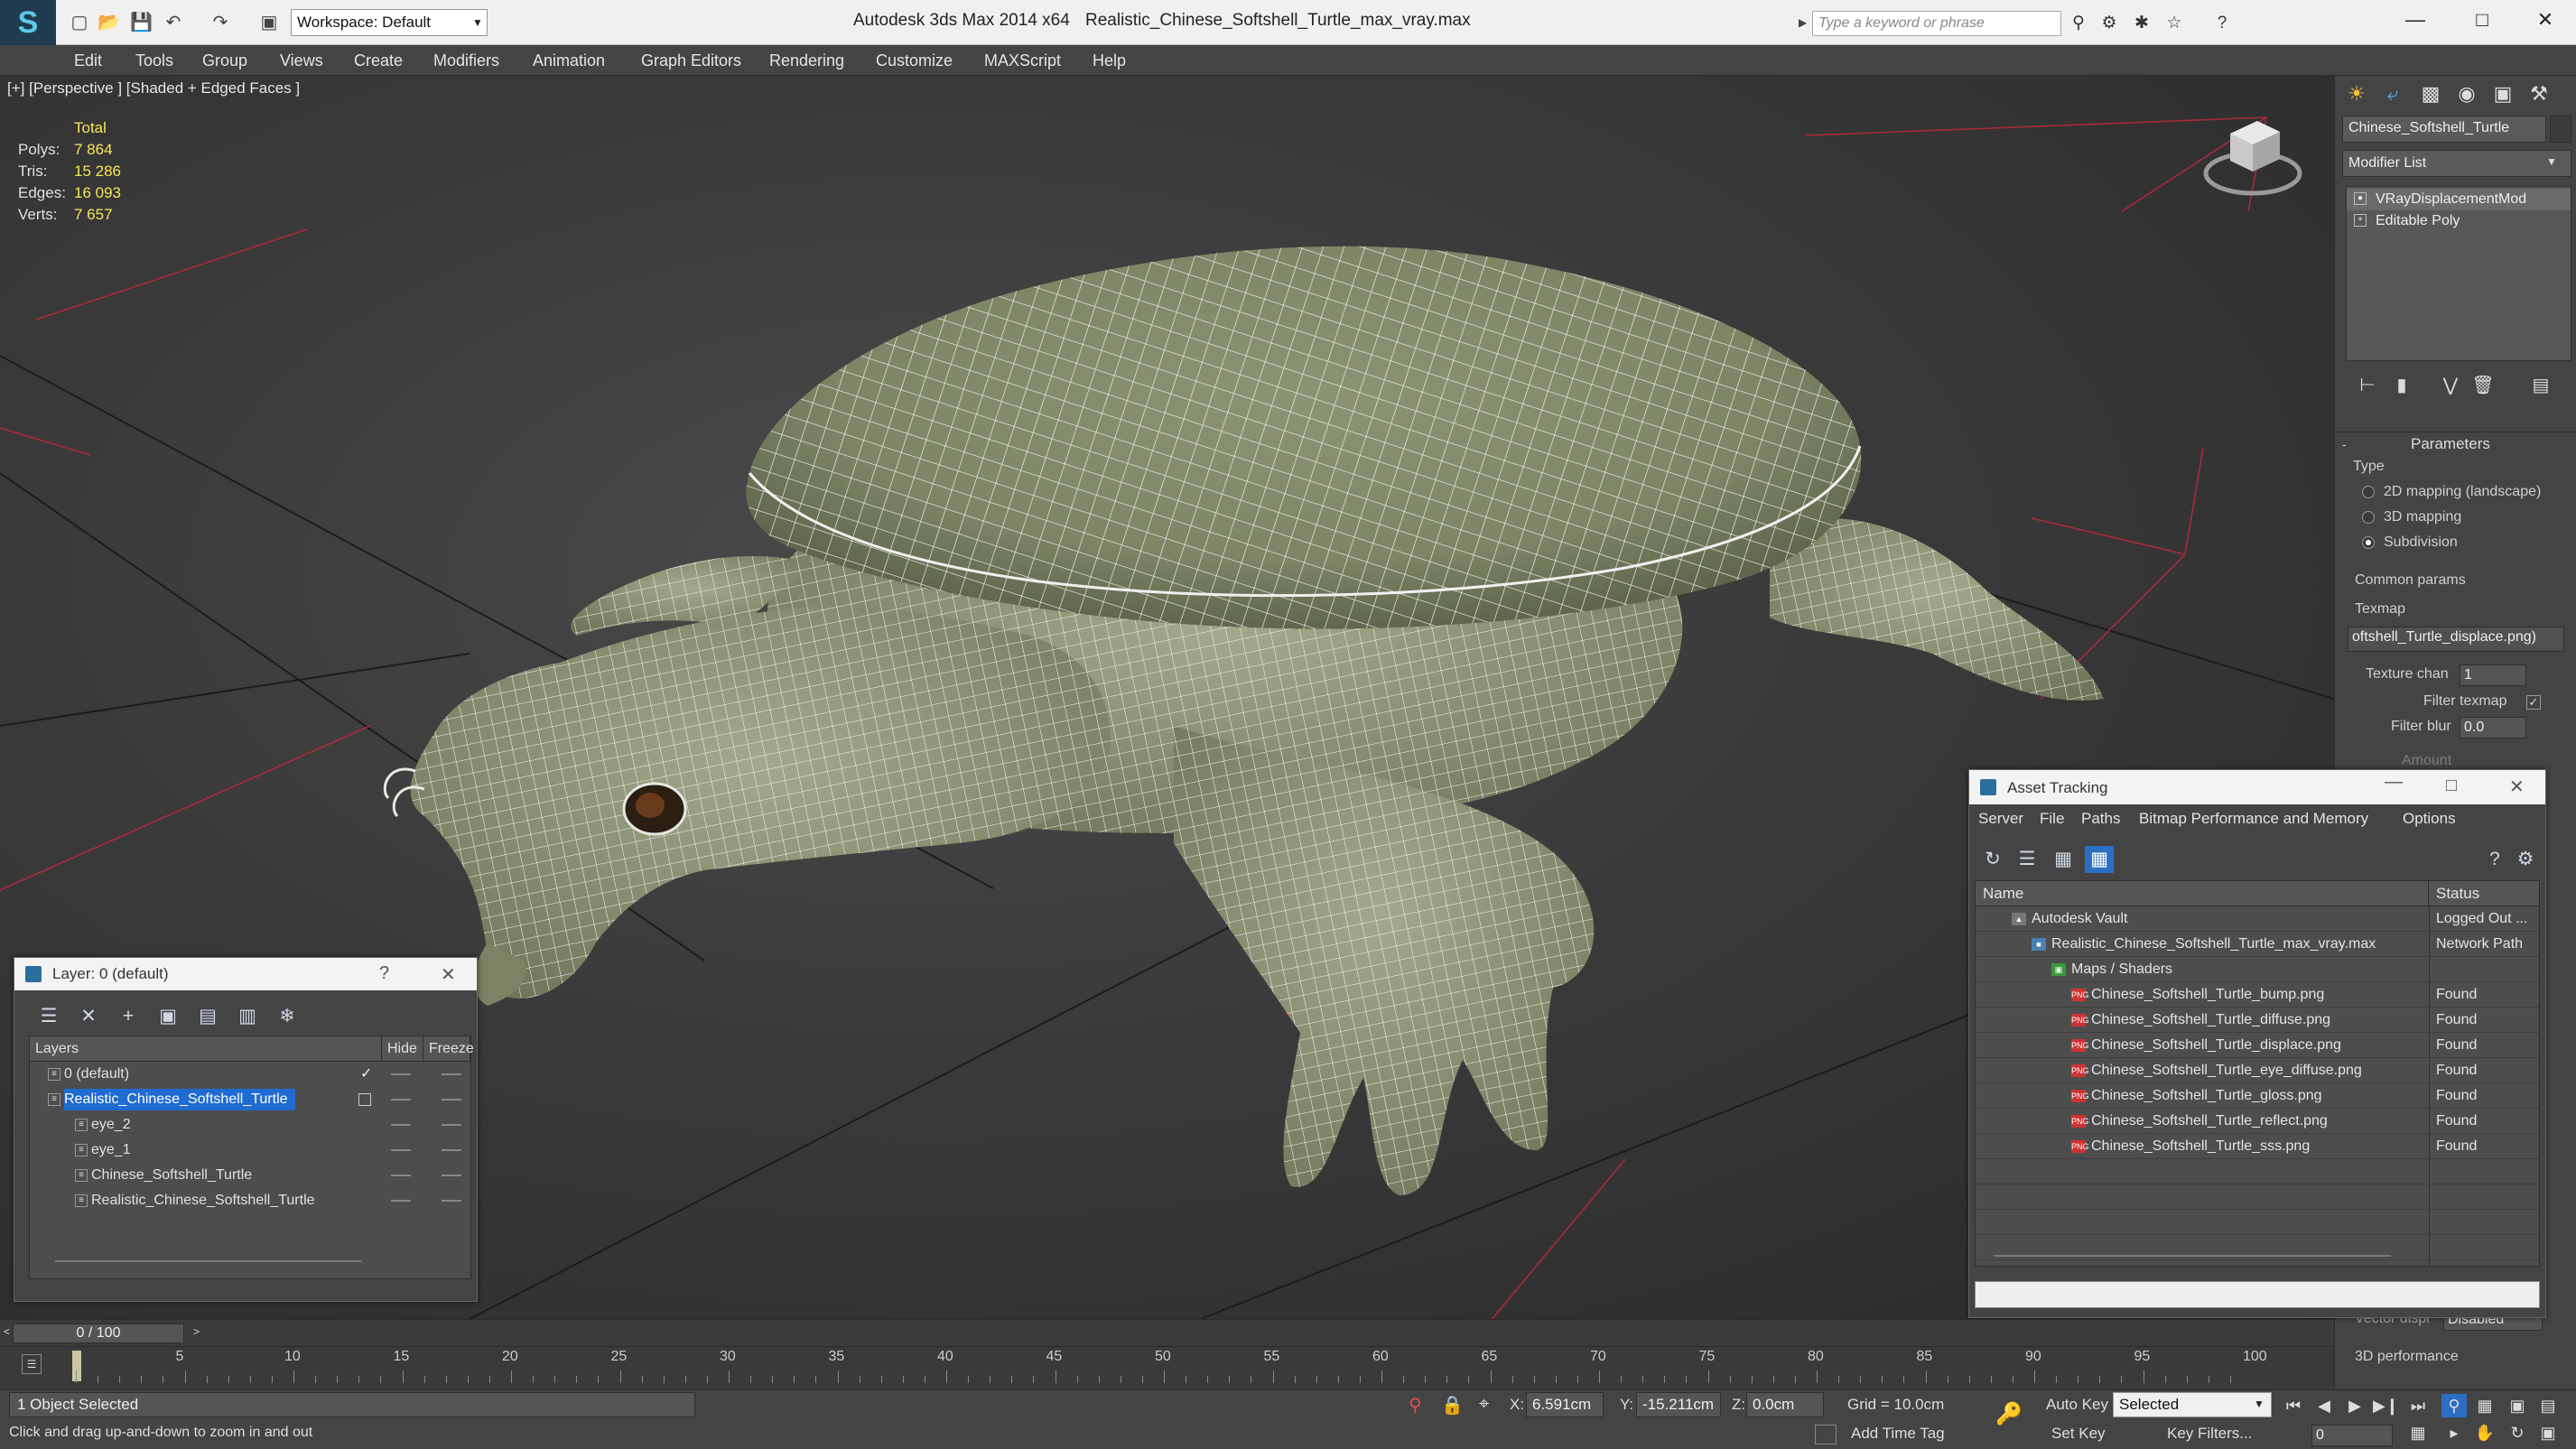 This screenshot has width=2576, height=1449. I want to click on column-status: Status, so click(2484, 893).